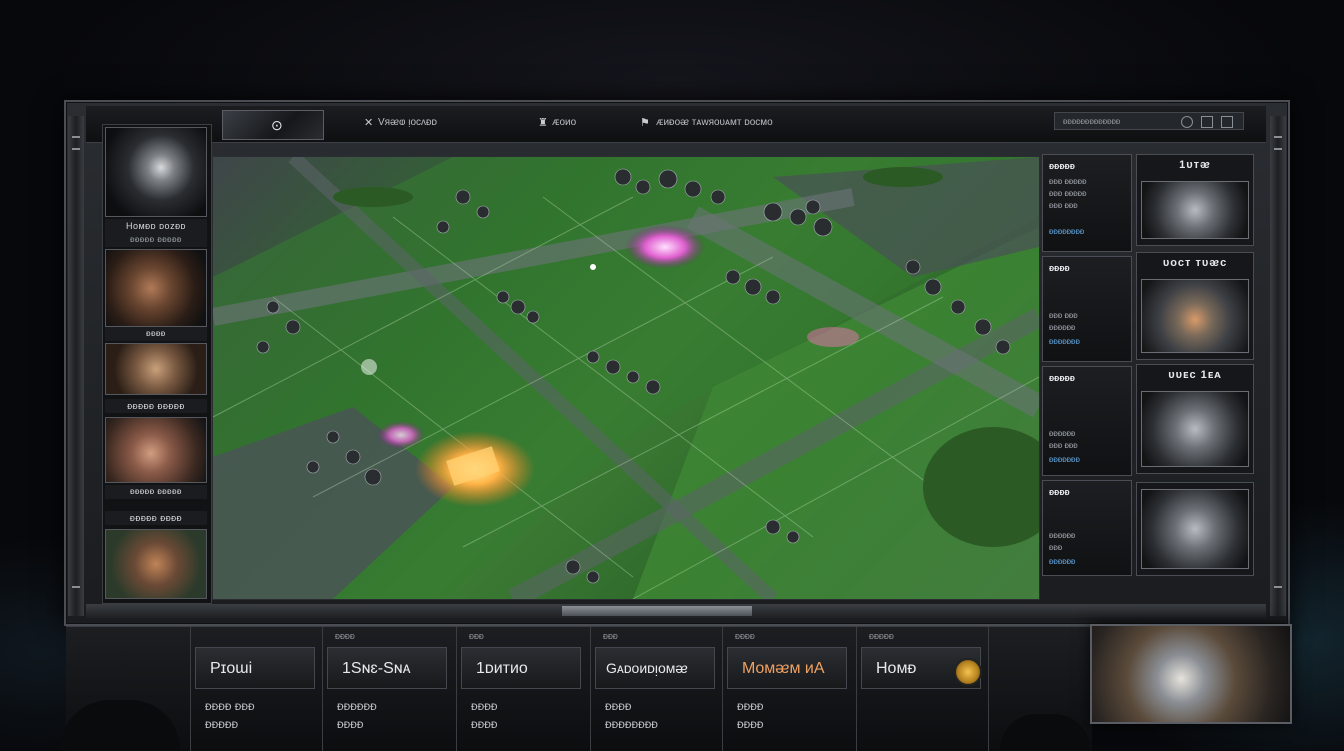 The height and width of the screenshot is (751, 1344). I want to click on info-title: ᴆᴆᴆᴆᴆ, so click(1062, 378).